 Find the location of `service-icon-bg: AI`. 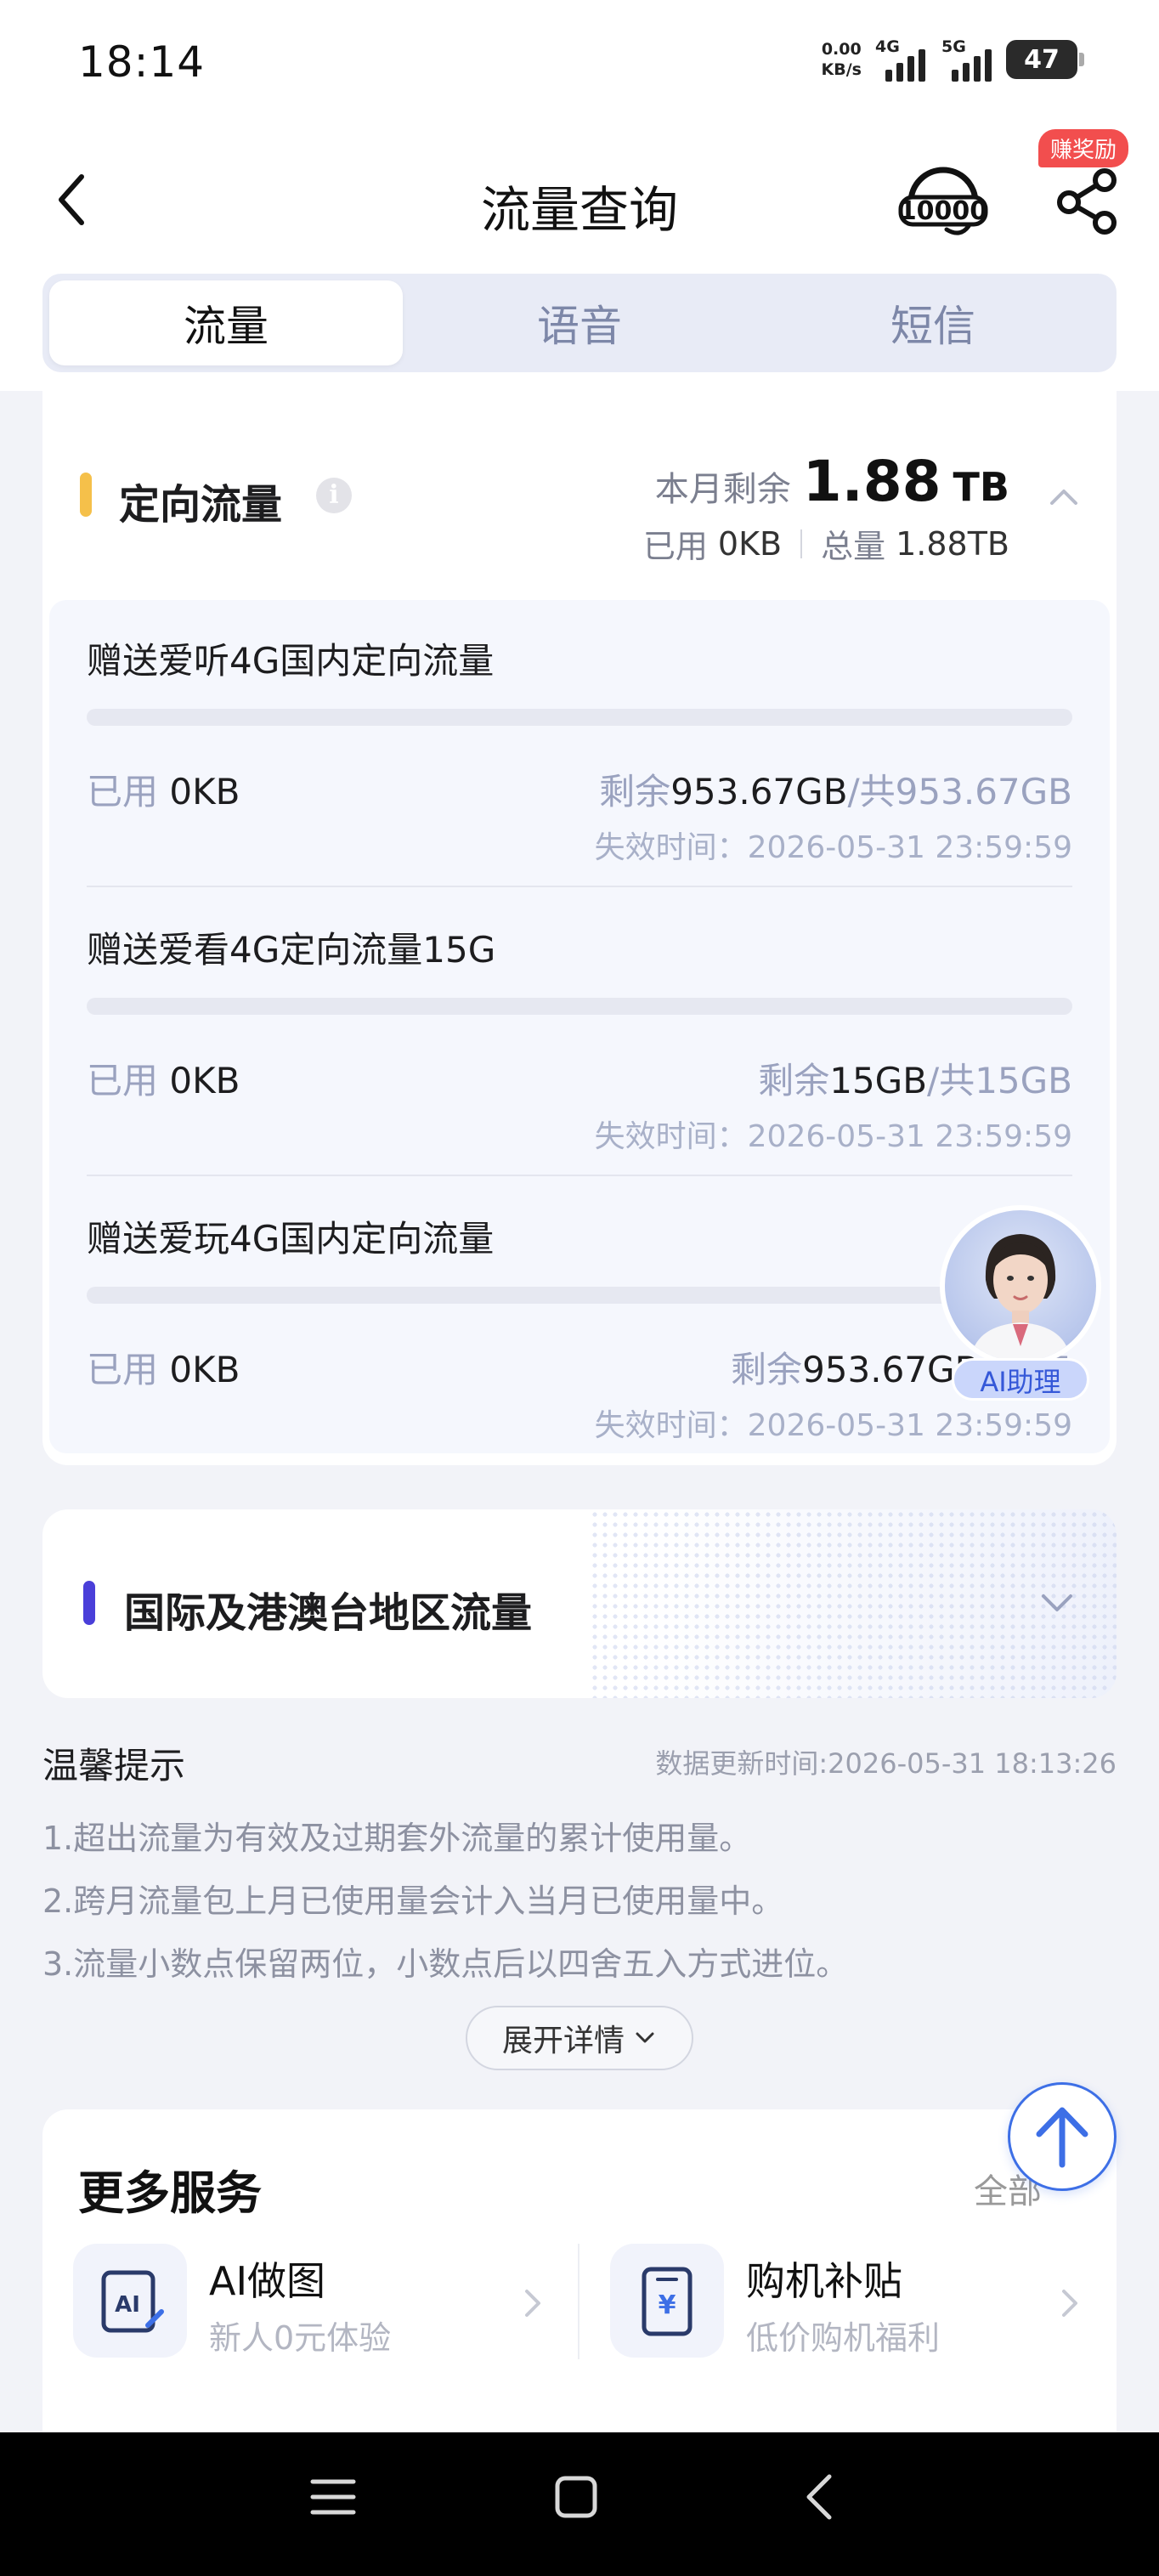

service-icon-bg: AI is located at coordinates (130, 2301).